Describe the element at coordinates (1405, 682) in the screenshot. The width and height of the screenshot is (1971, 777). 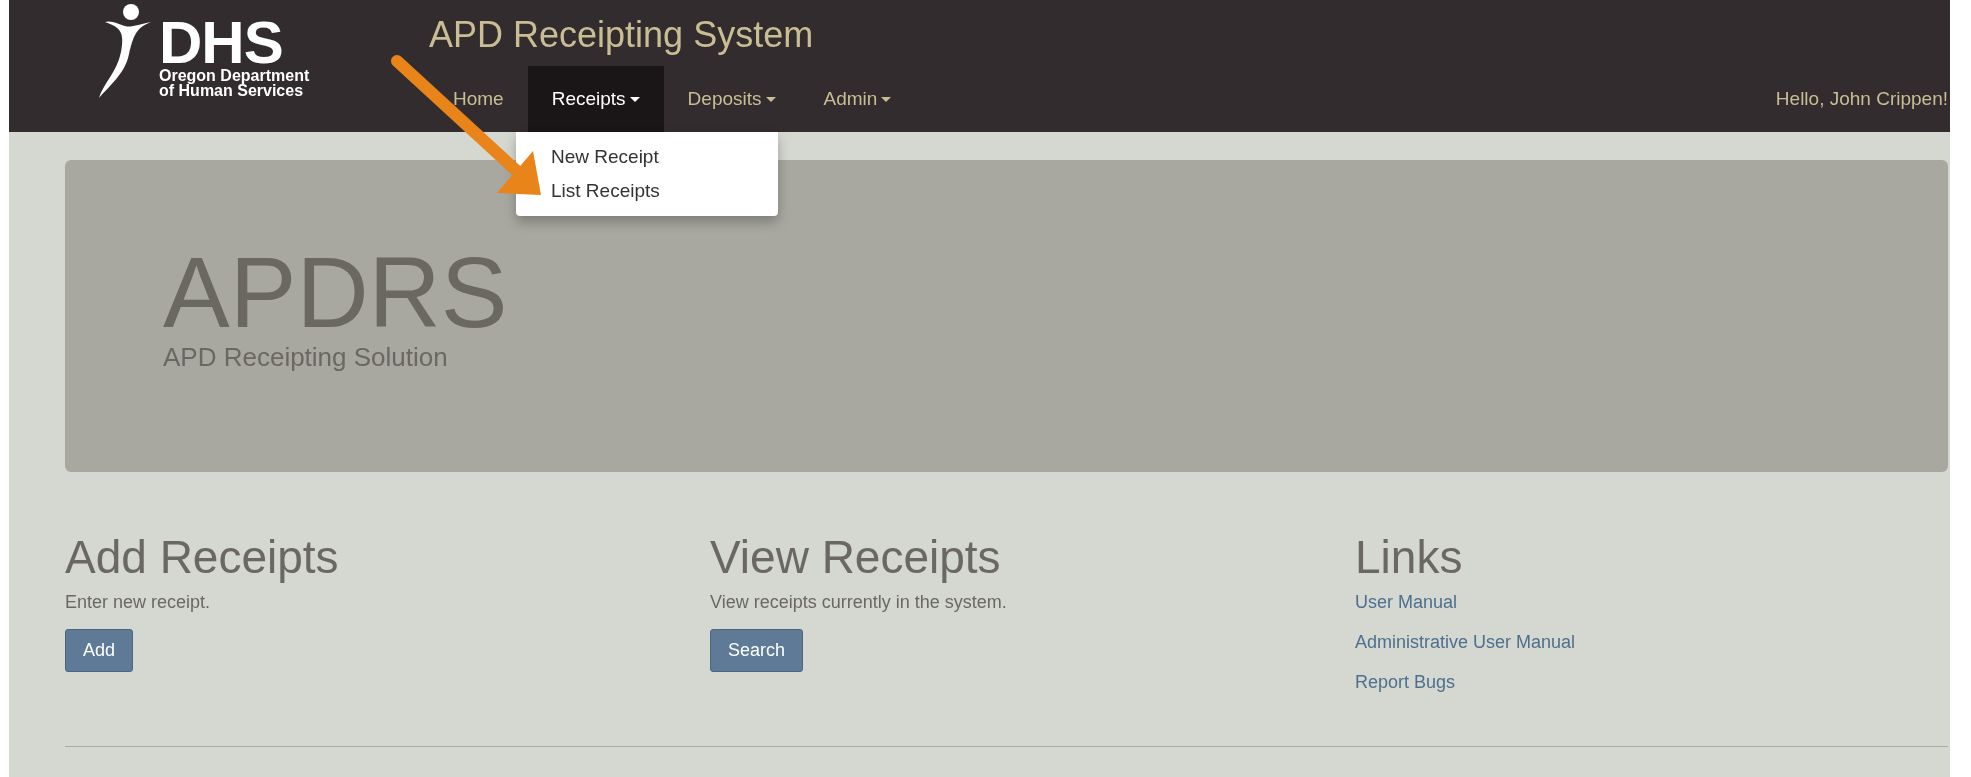
I see `help-link: Report Bugs` at that location.